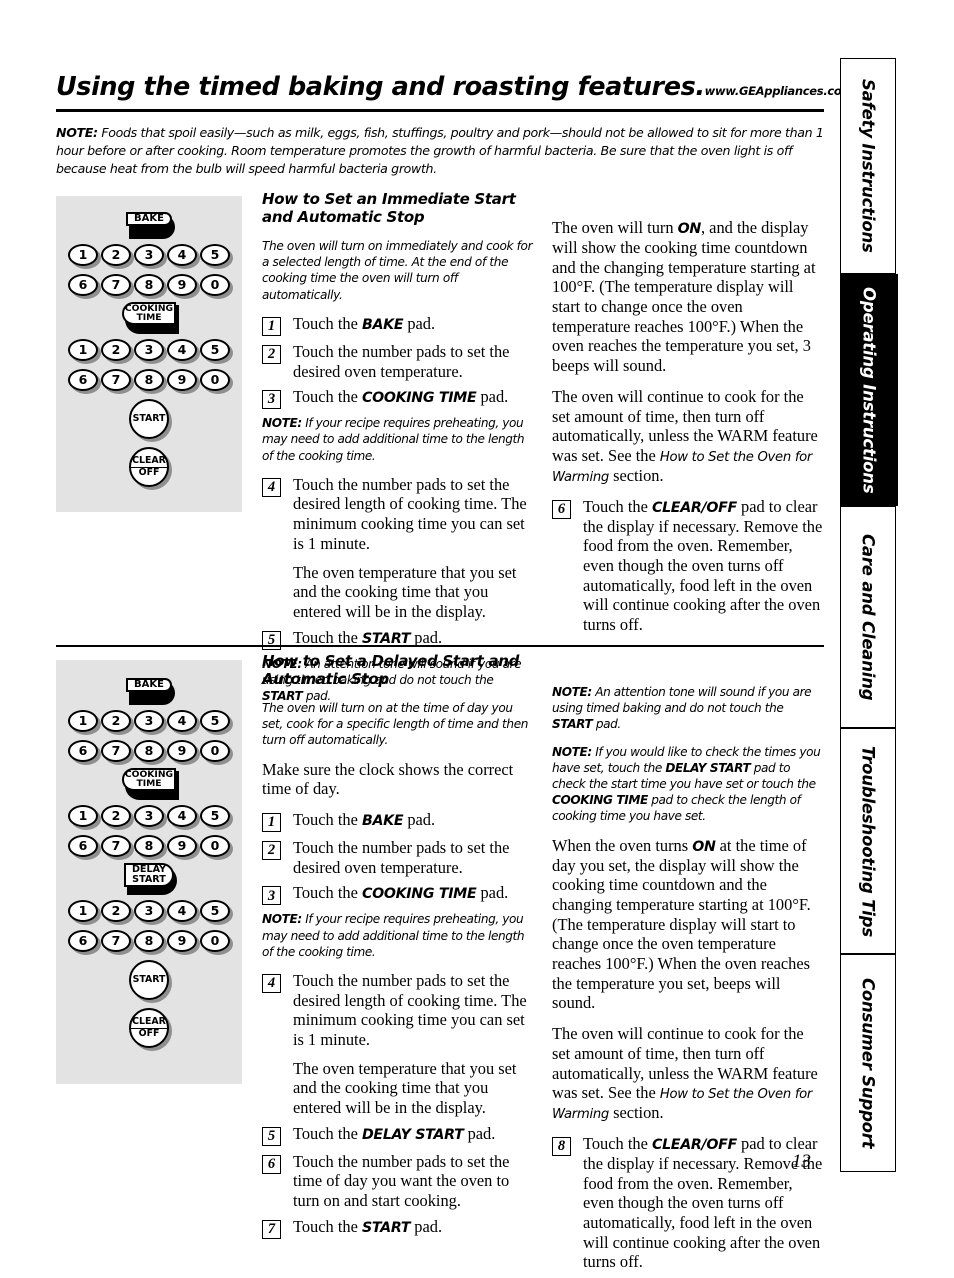  Describe the element at coordinates (149, 685) in the screenshot. I see `bake-pad-label: BAKE` at that location.